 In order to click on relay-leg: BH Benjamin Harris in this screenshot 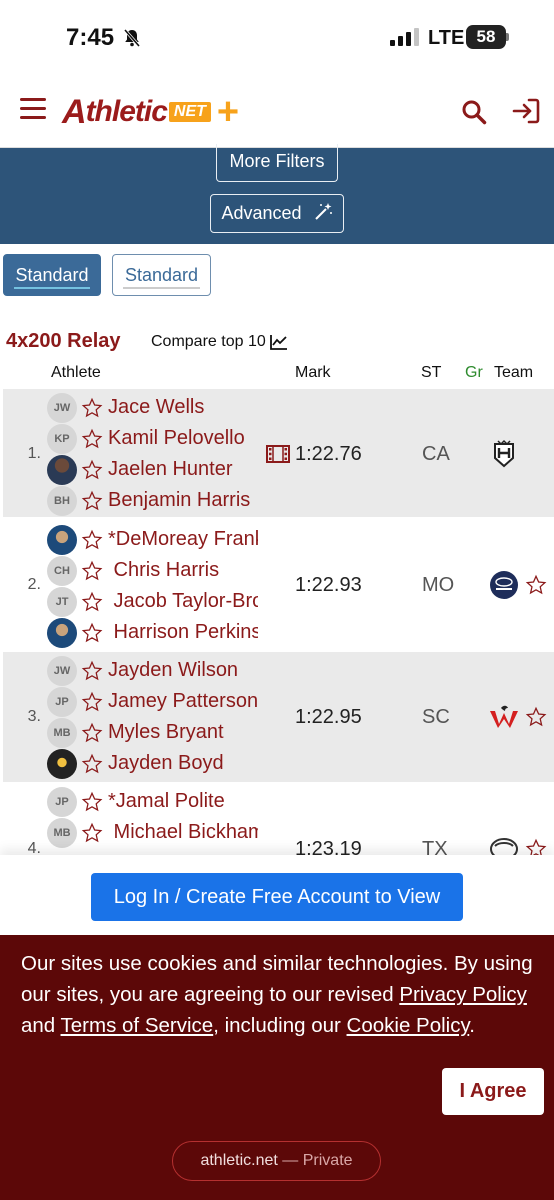, I will do `click(148, 500)`.